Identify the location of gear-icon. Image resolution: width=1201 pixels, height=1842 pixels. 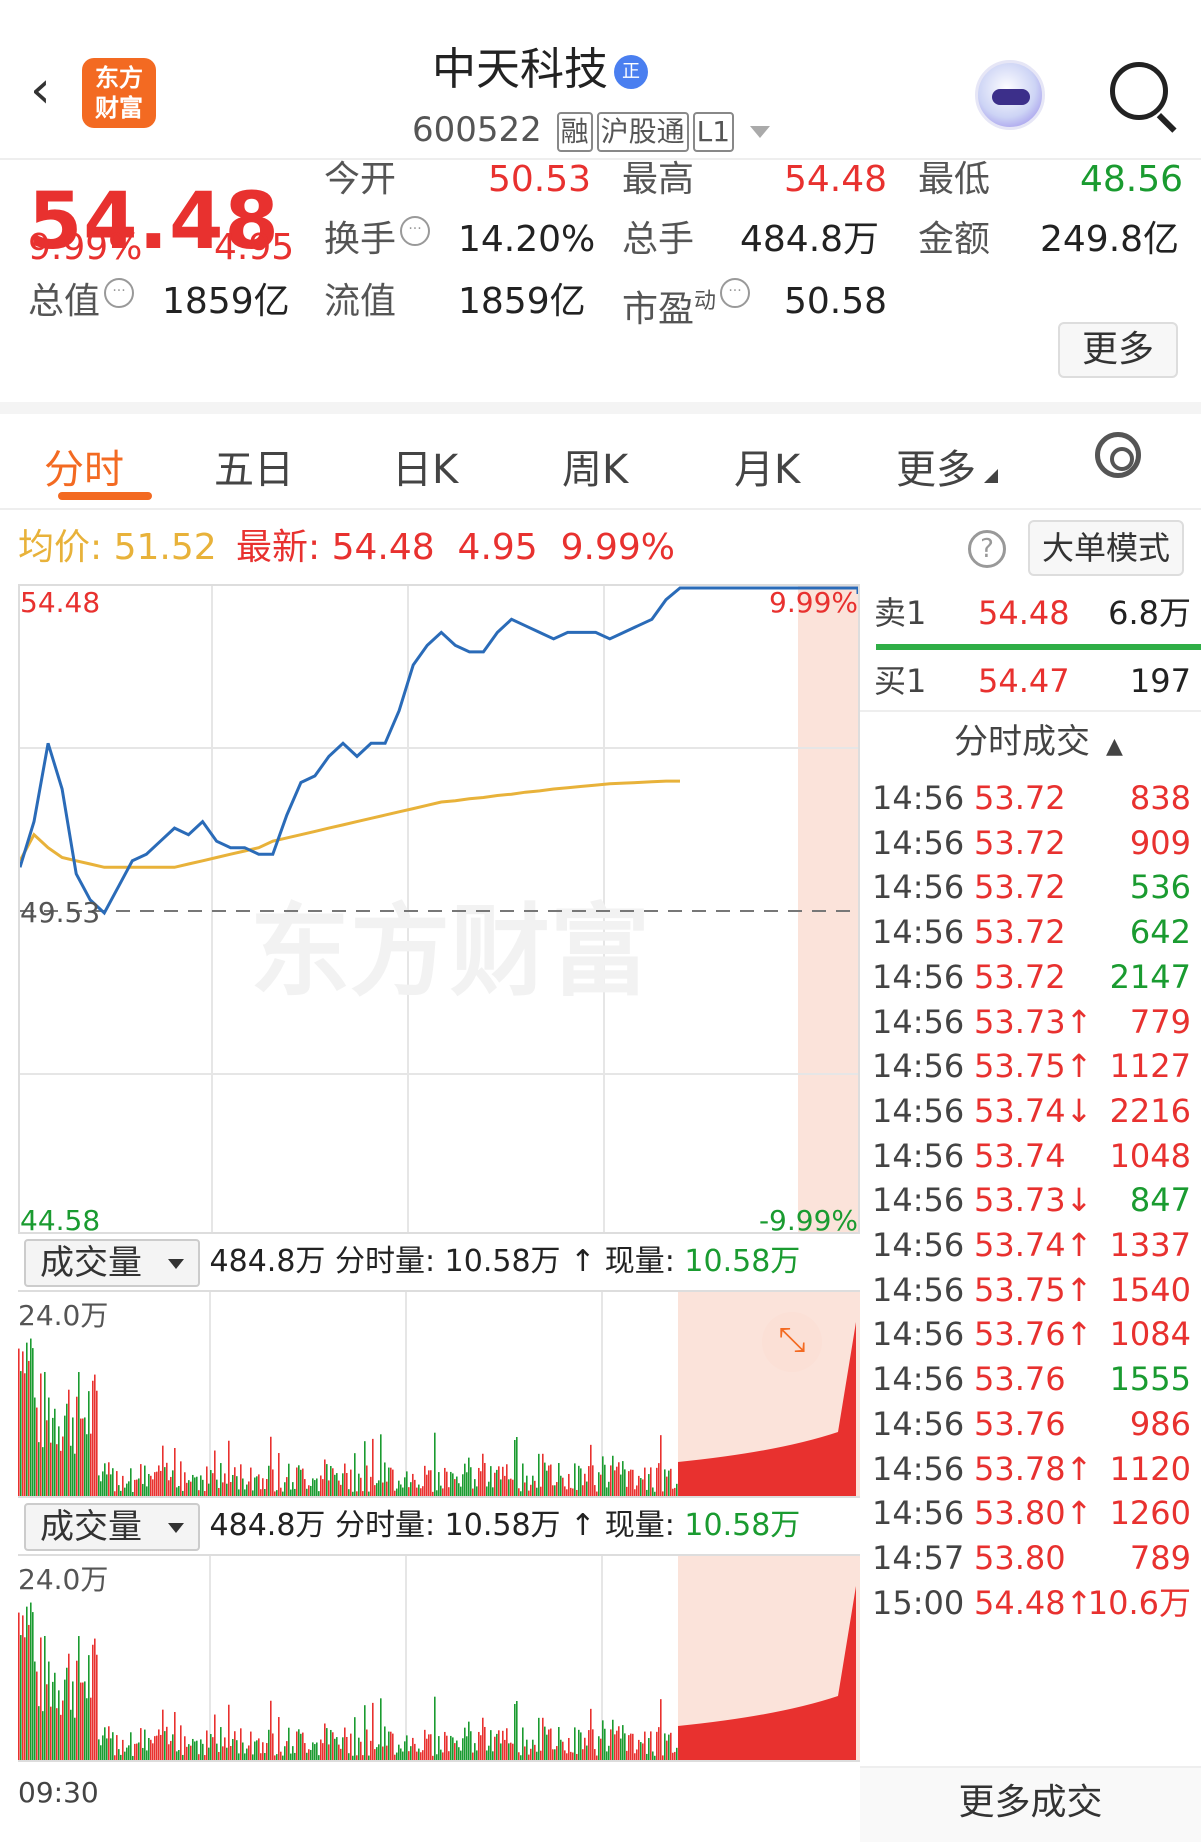
(1118, 455).